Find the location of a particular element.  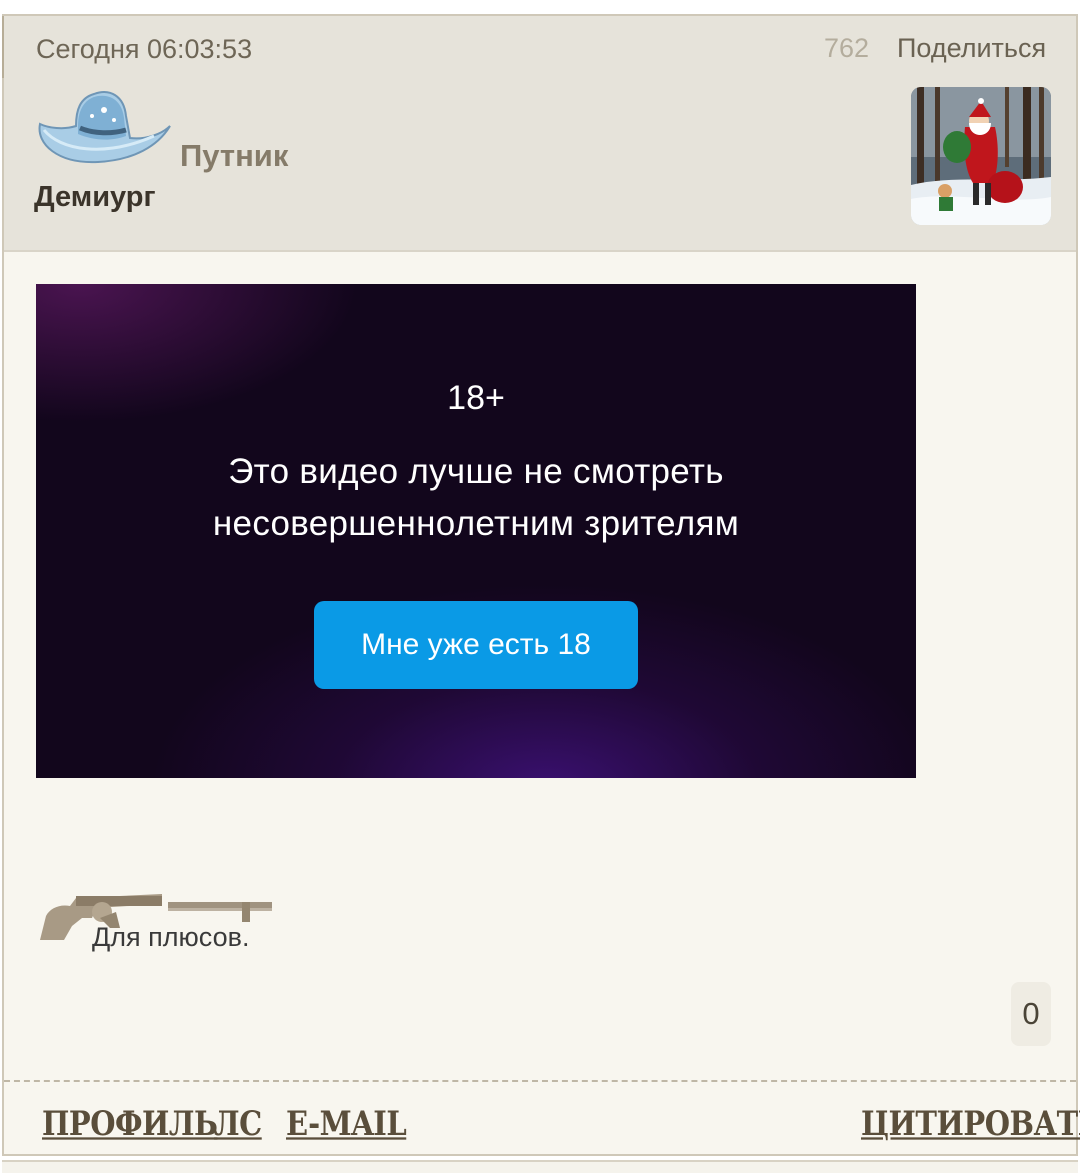

hat-rank-icon is located at coordinates (104, 127).